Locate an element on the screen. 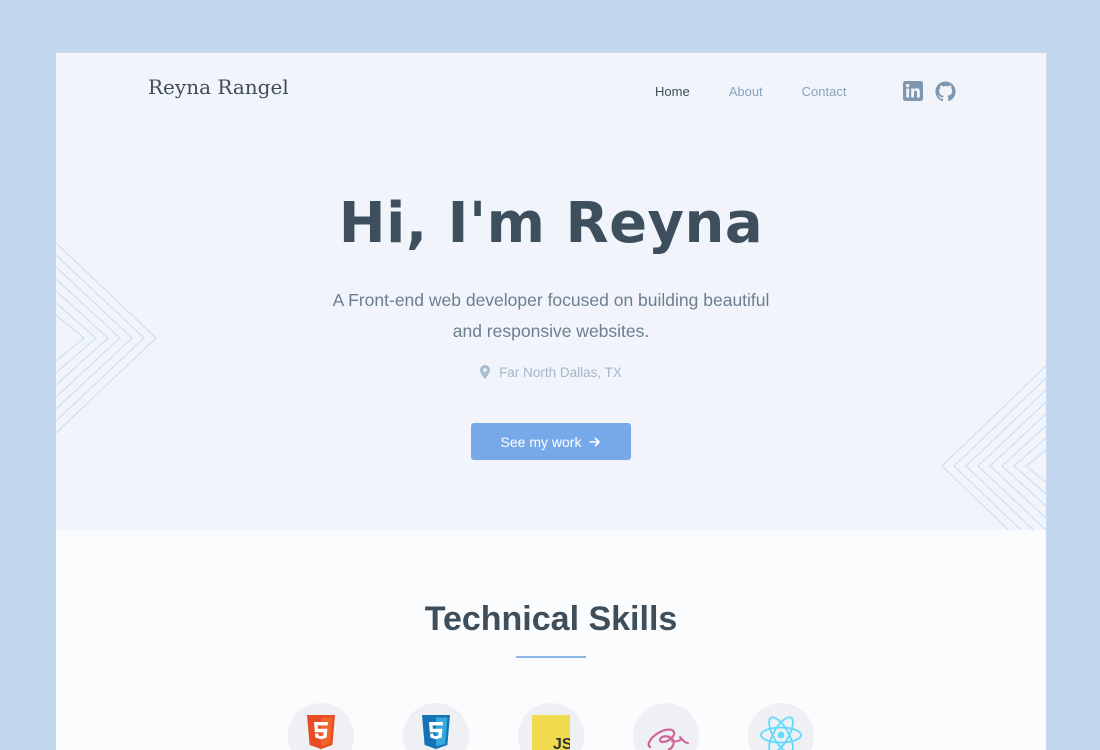  cta-label: See my work is located at coordinates (541, 441).